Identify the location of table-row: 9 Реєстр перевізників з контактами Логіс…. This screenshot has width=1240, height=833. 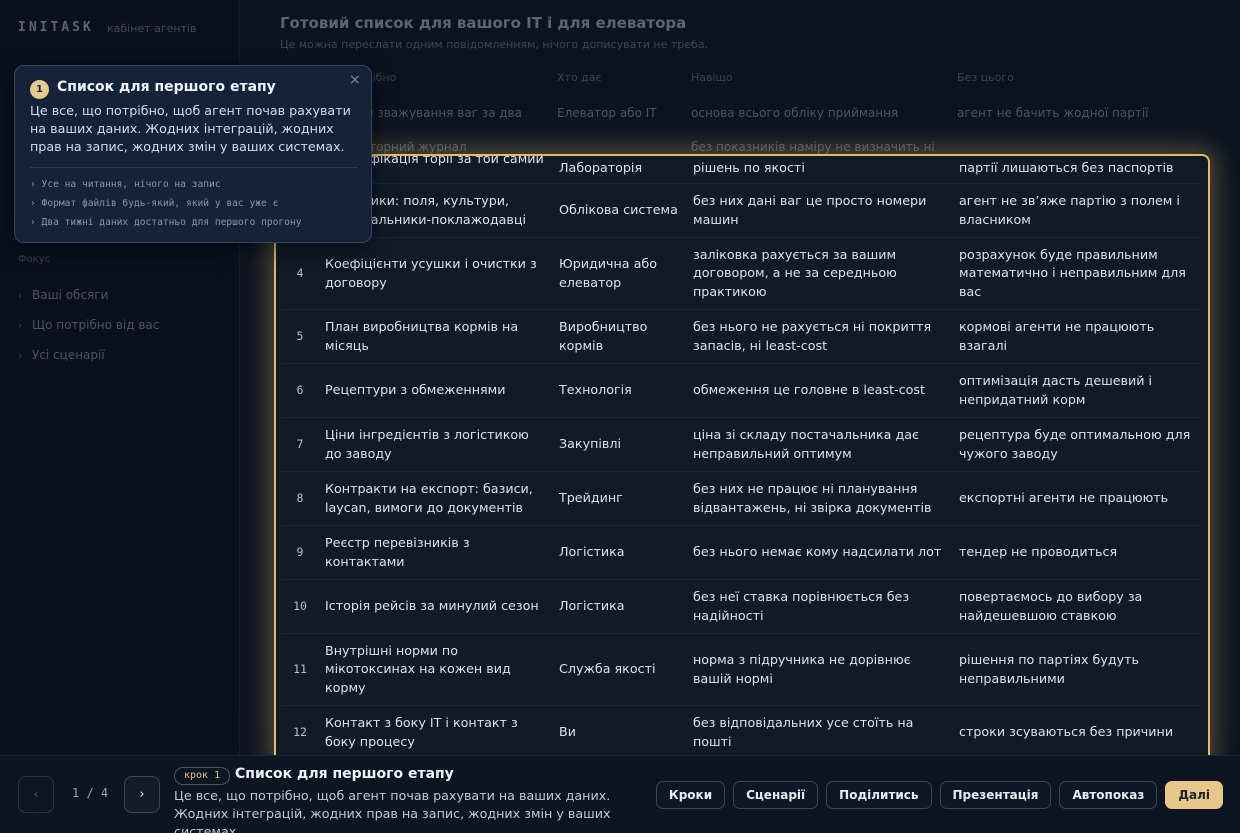
(741, 553).